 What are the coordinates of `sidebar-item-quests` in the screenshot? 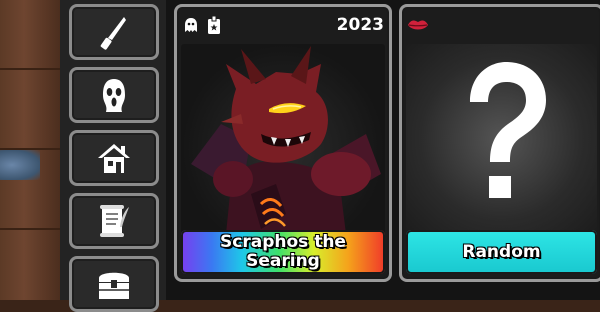 It's located at (114, 221).